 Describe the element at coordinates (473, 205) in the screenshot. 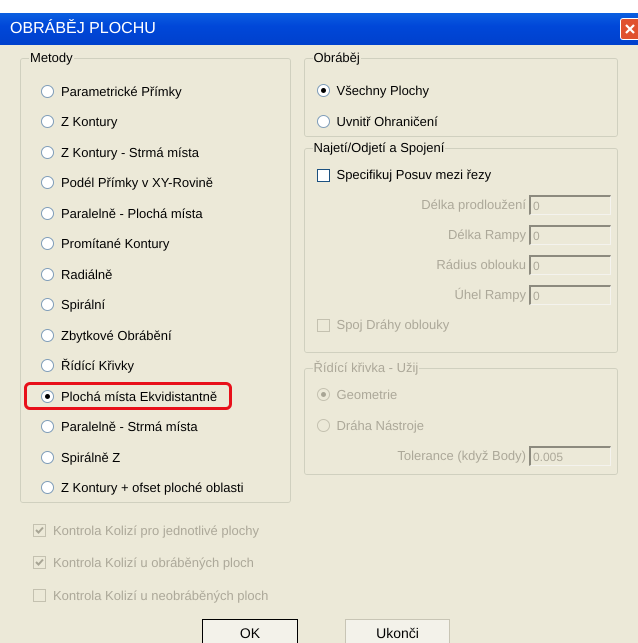

I see `field-label: Délka prodloužení` at that location.